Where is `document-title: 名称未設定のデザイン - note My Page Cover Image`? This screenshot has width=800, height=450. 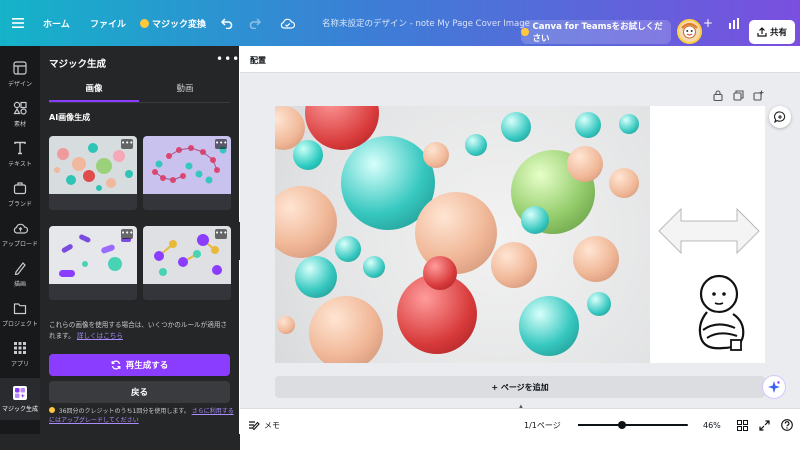 document-title: 名称未設定のデザイン - note My Page Cover Image is located at coordinates (426, 23).